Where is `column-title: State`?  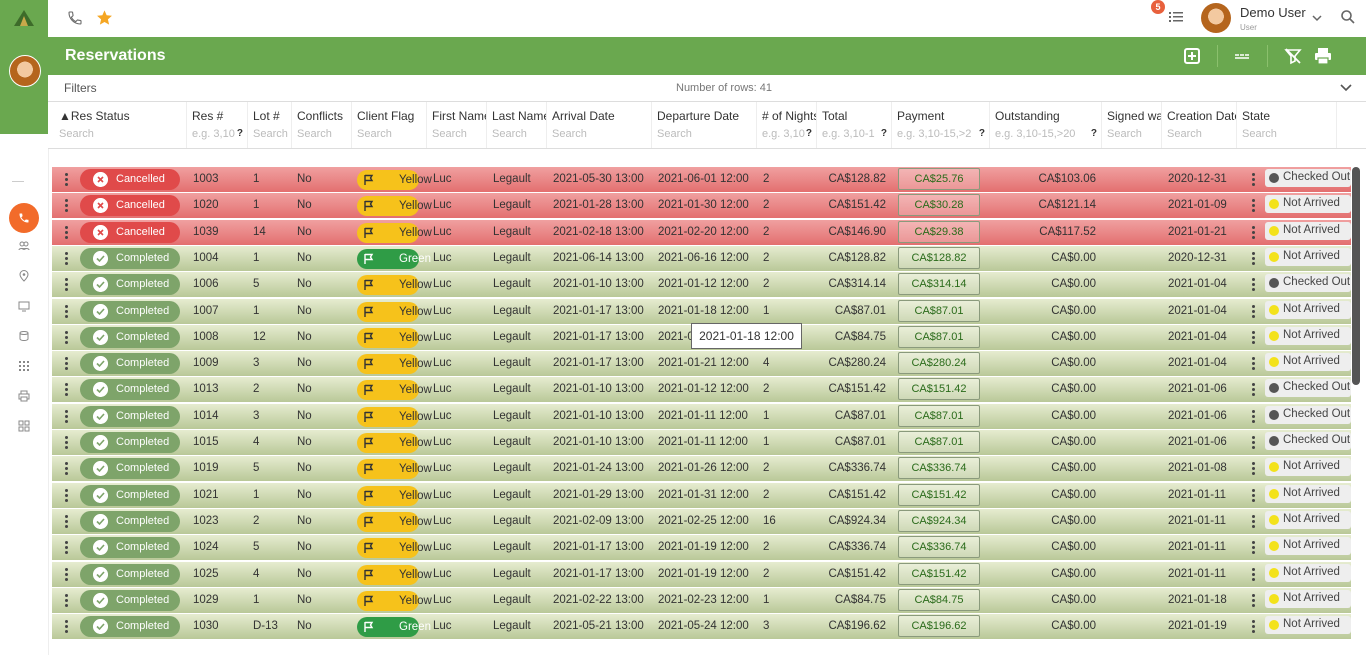
column-title: State is located at coordinates (1256, 116).